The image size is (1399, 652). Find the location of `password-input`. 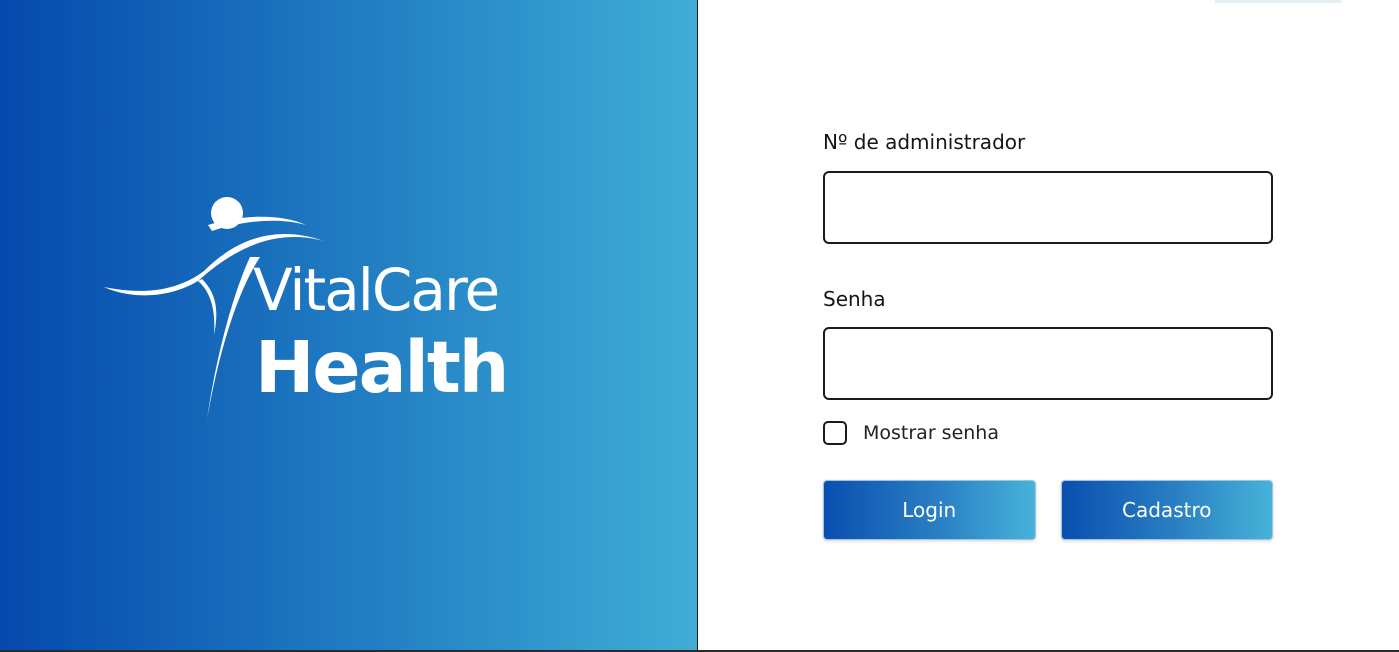

password-input is located at coordinates (1048, 363).